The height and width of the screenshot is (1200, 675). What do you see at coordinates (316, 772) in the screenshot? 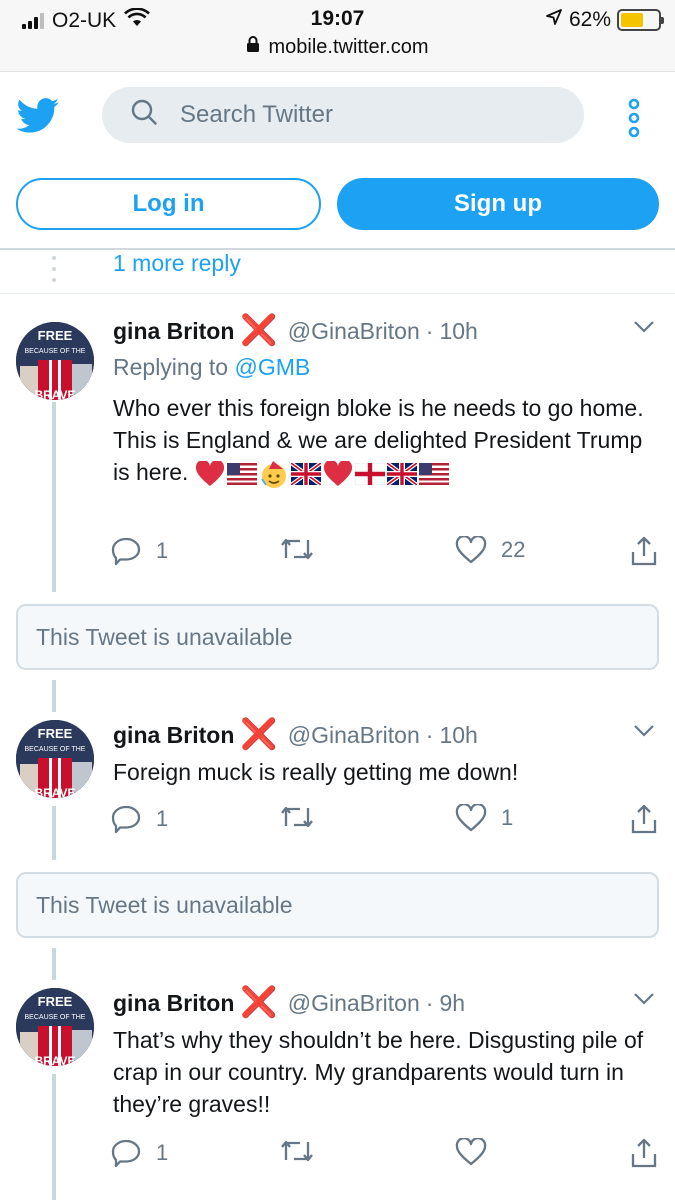
I see `tweet-text: Foreign muck is really getting me down!` at bounding box center [316, 772].